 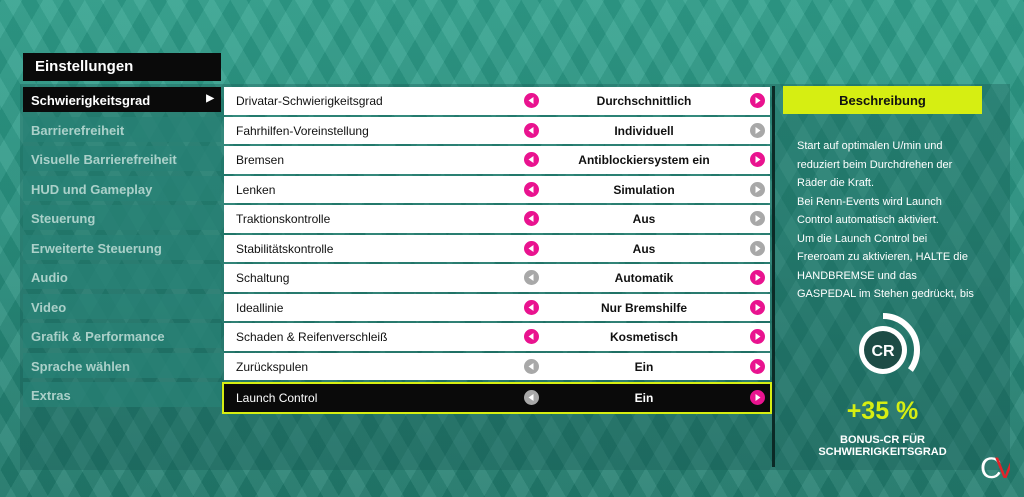 I want to click on sidebar-item-grafik-performance: Grafik & Performance, so click(x=122, y=335).